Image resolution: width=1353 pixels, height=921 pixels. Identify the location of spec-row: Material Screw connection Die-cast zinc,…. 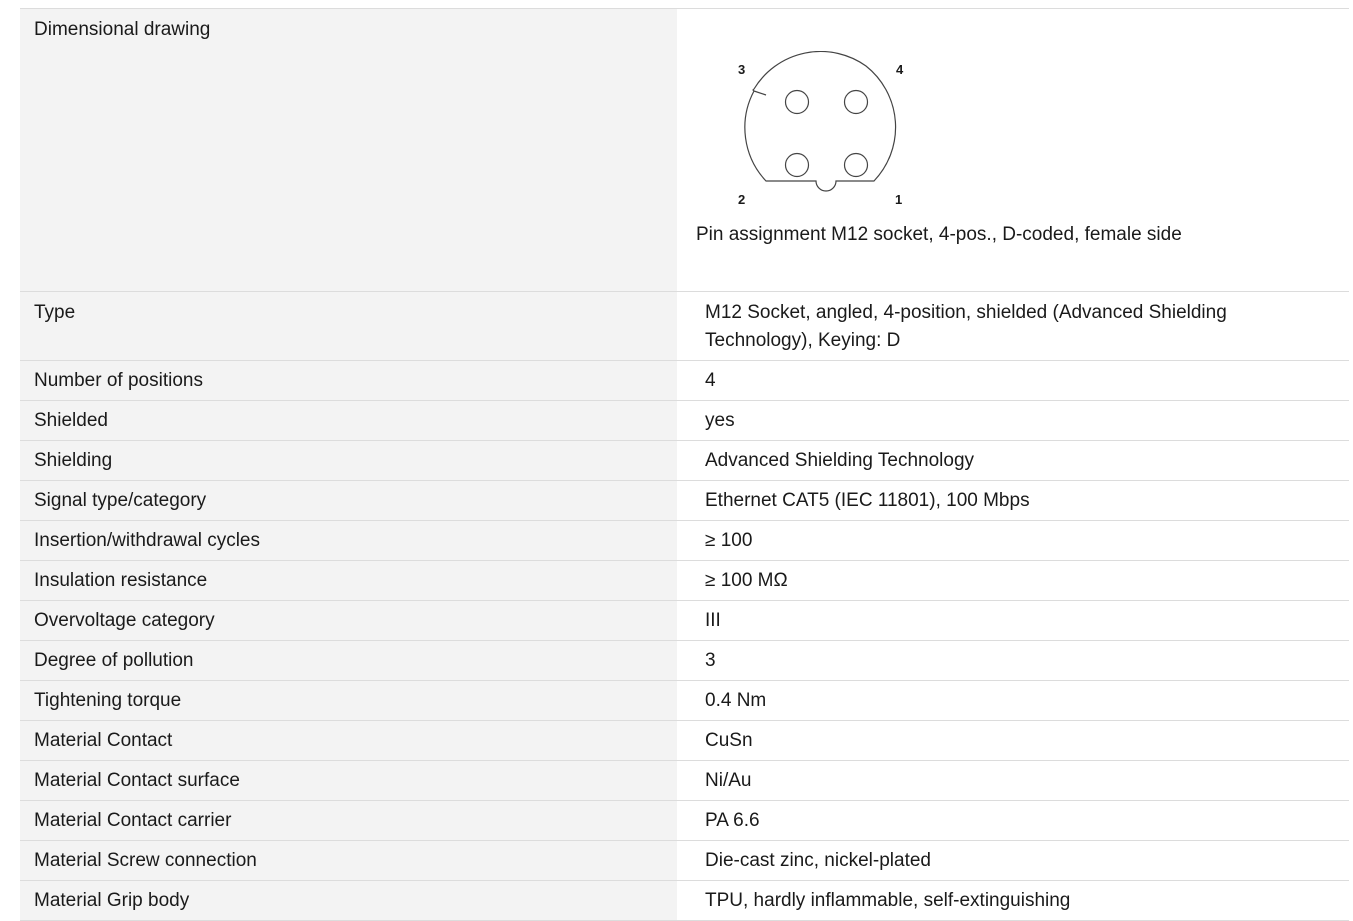
(684, 861).